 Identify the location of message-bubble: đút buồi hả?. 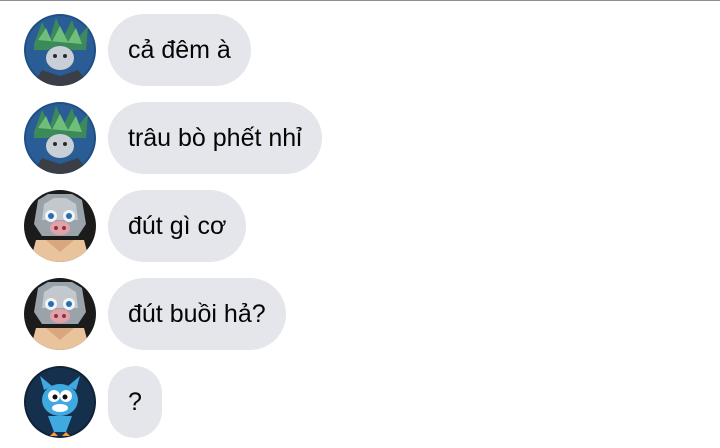
(197, 314).